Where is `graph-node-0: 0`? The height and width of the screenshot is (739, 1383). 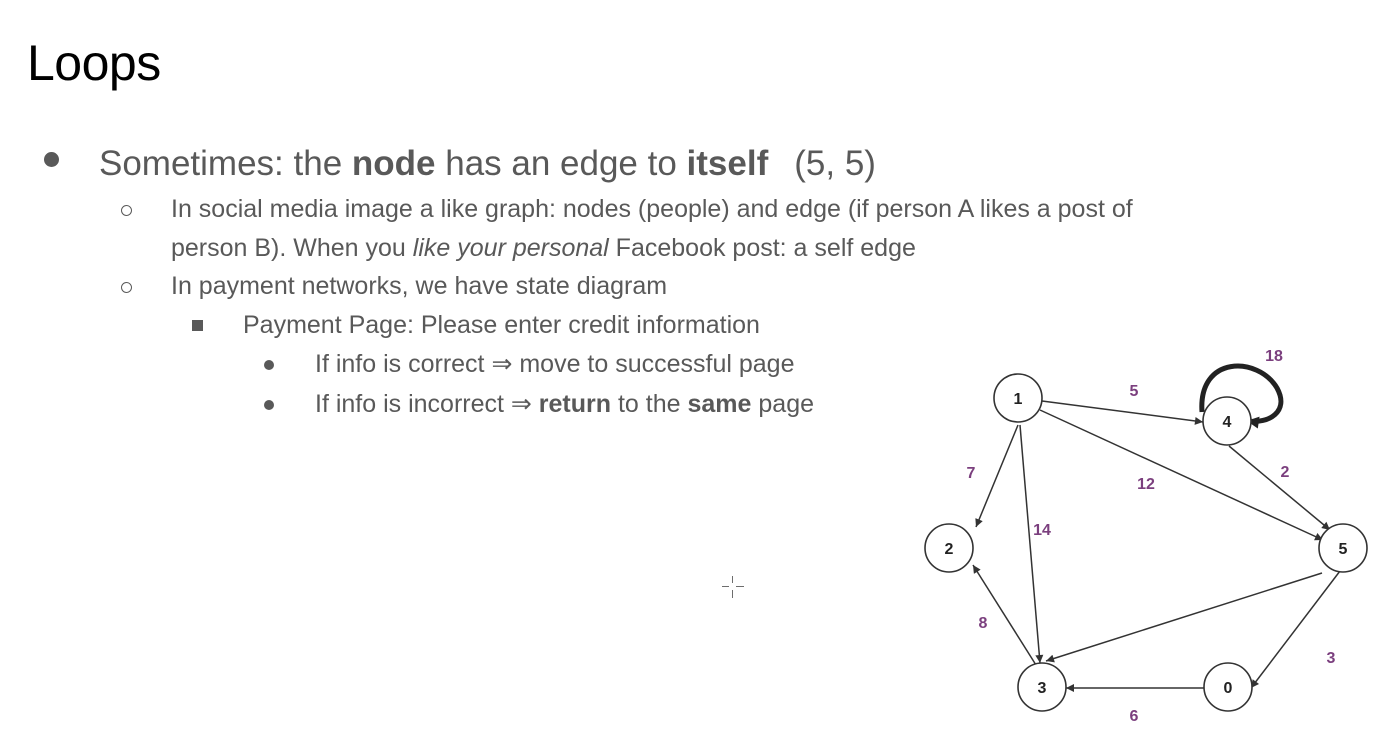 graph-node-0: 0 is located at coordinates (1228, 687).